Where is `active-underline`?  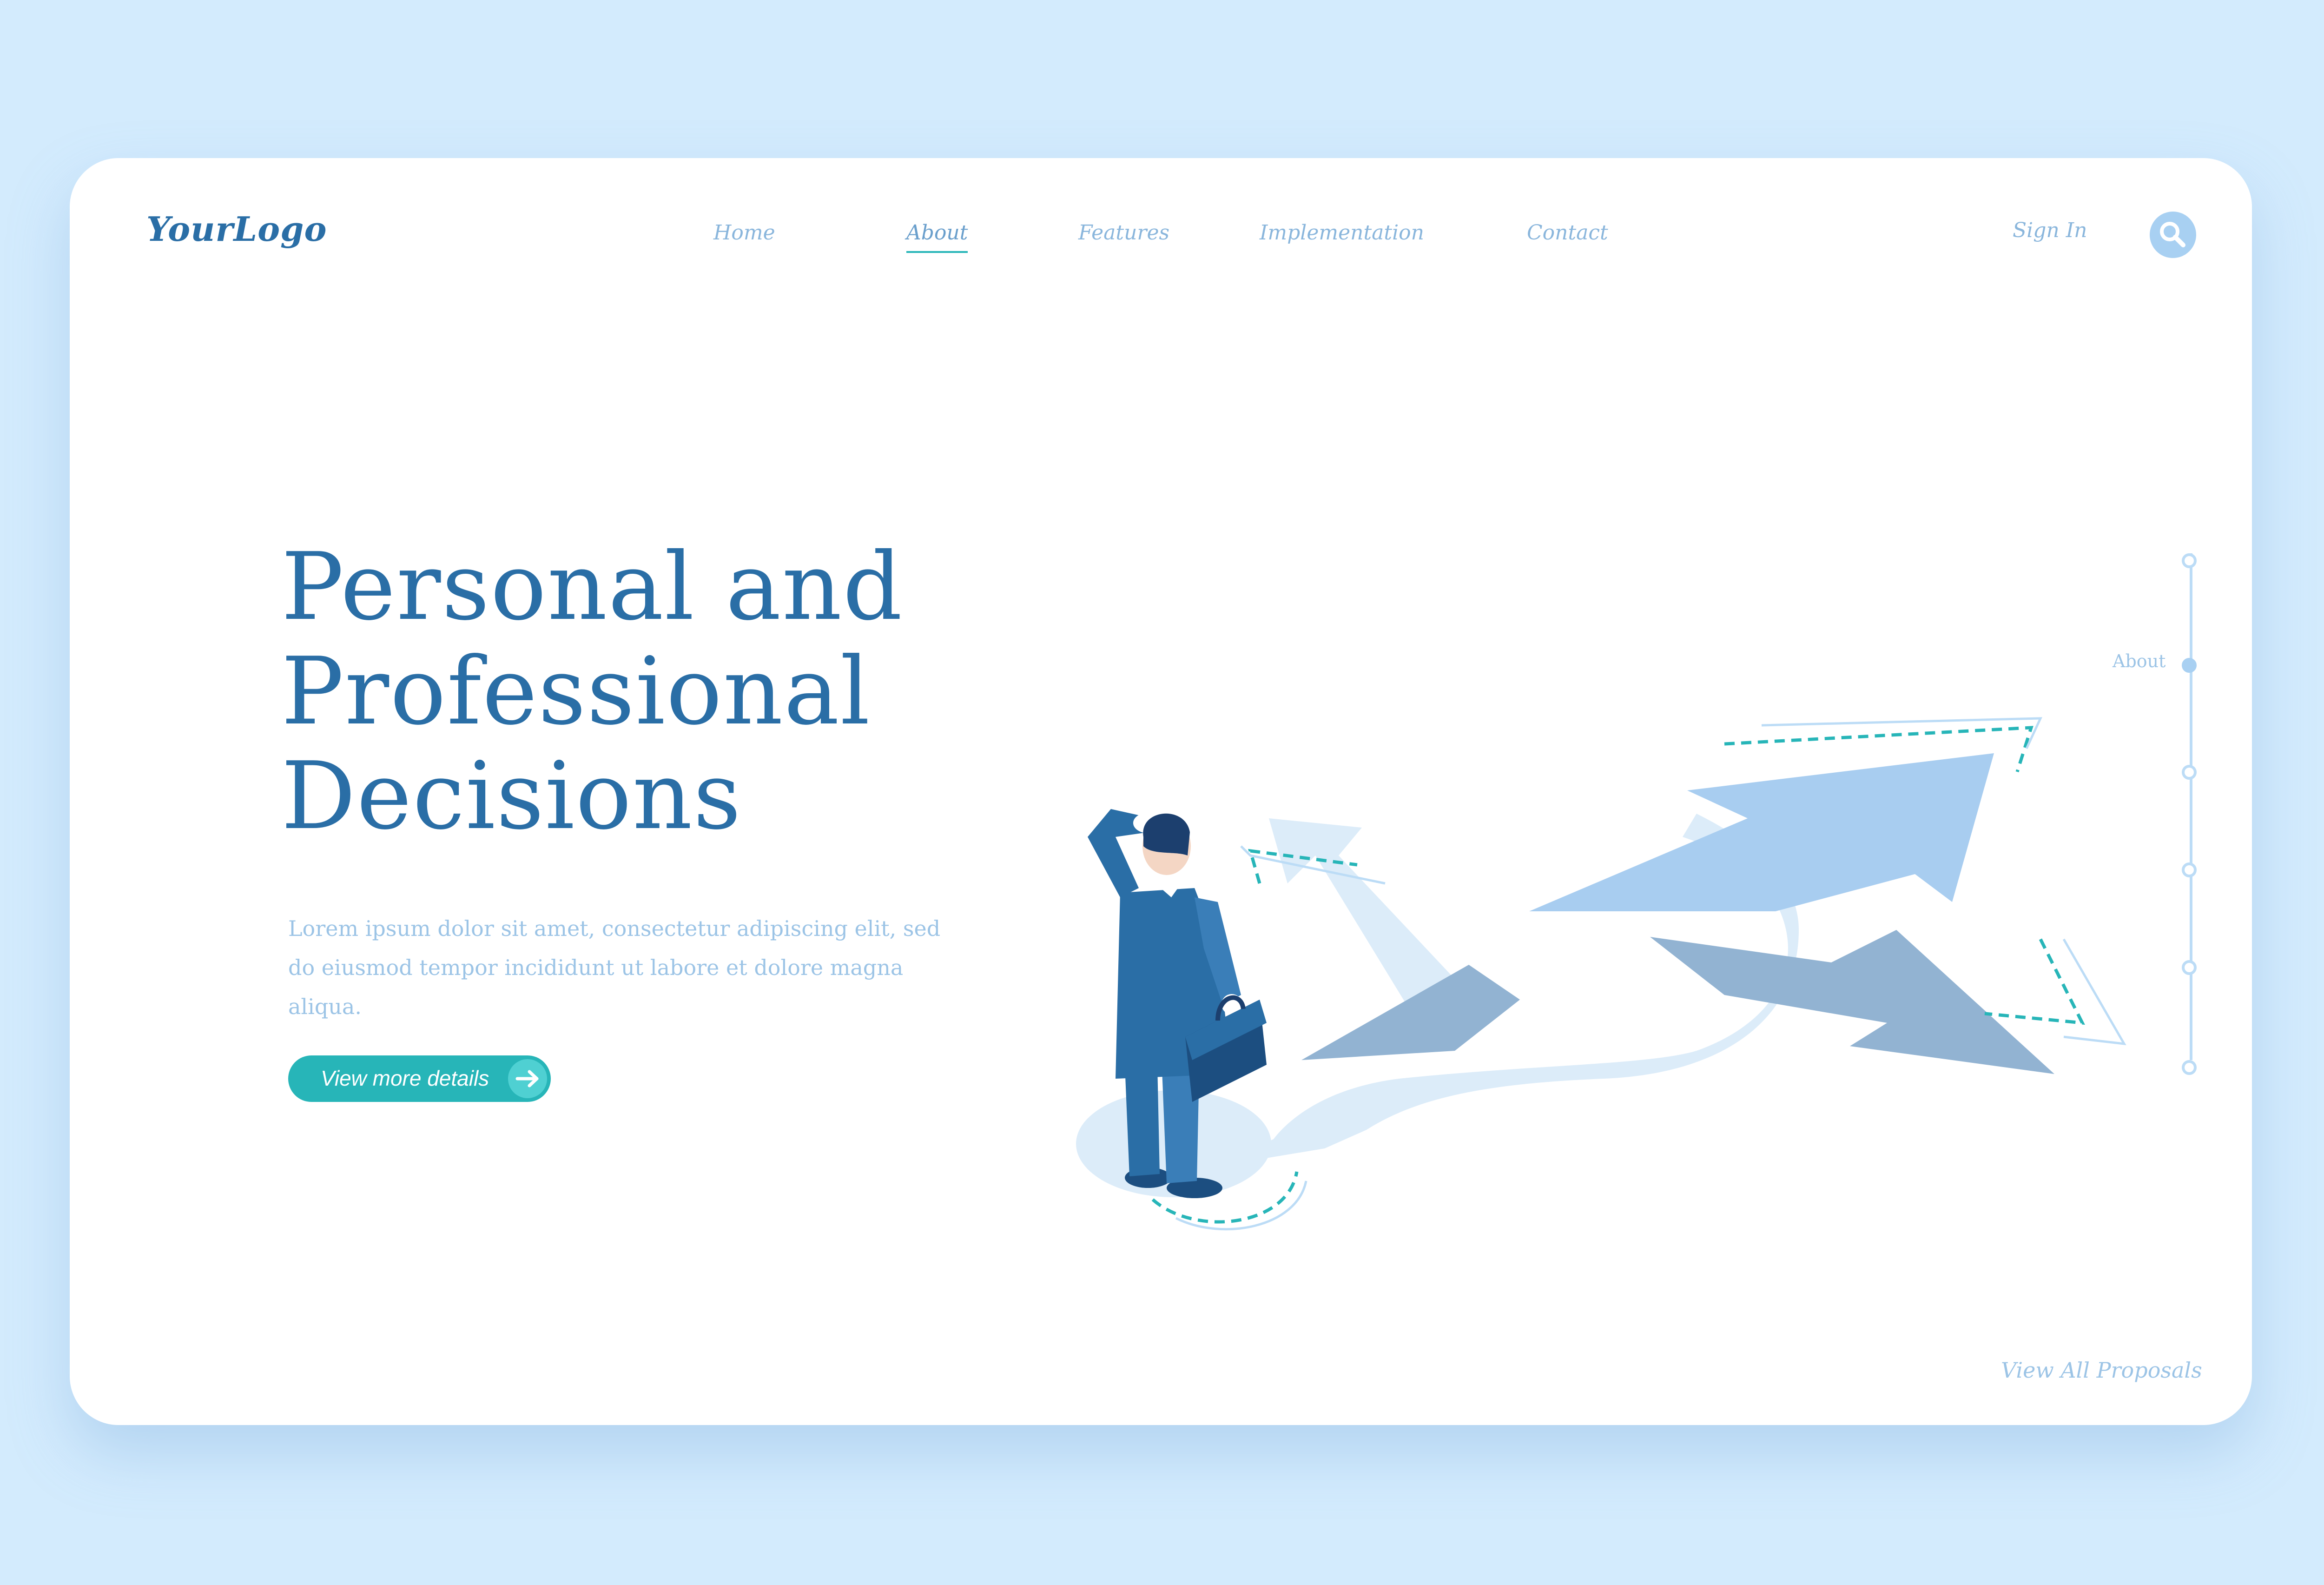
active-underline is located at coordinates (937, 252).